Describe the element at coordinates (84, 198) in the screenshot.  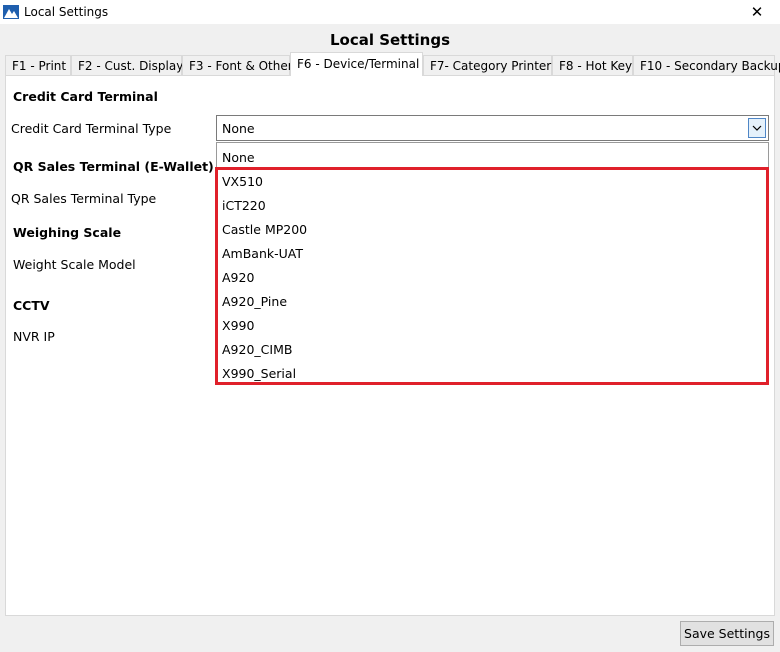
I see `qr-sales-type-label: QR Sales Terminal Type` at that location.